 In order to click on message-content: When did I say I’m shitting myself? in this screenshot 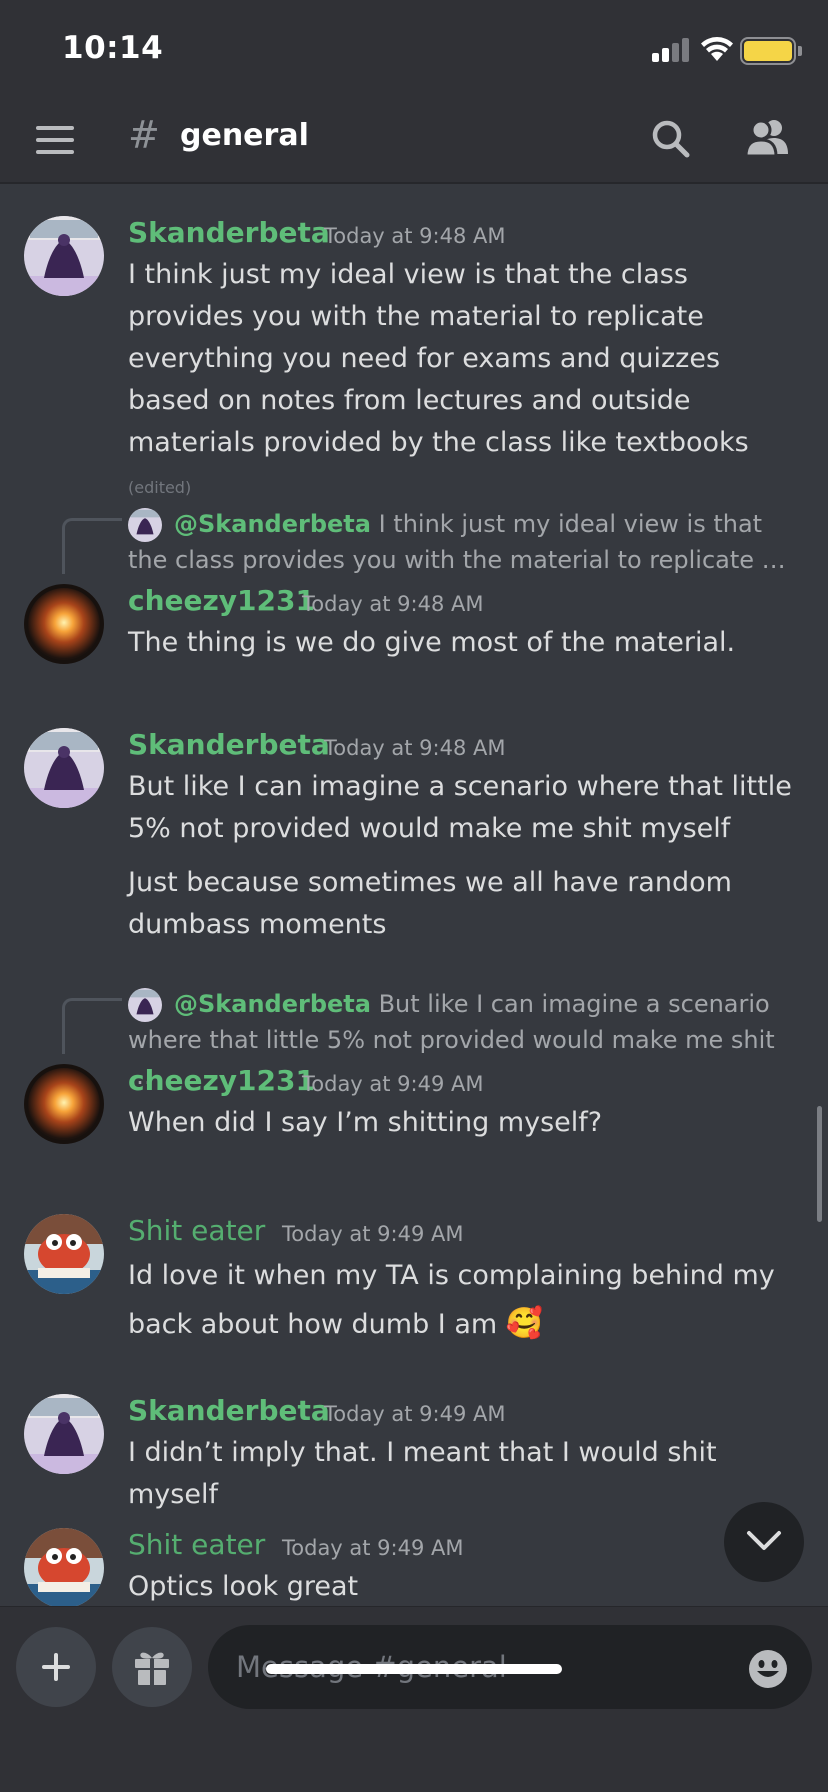, I will do `click(365, 1122)`.